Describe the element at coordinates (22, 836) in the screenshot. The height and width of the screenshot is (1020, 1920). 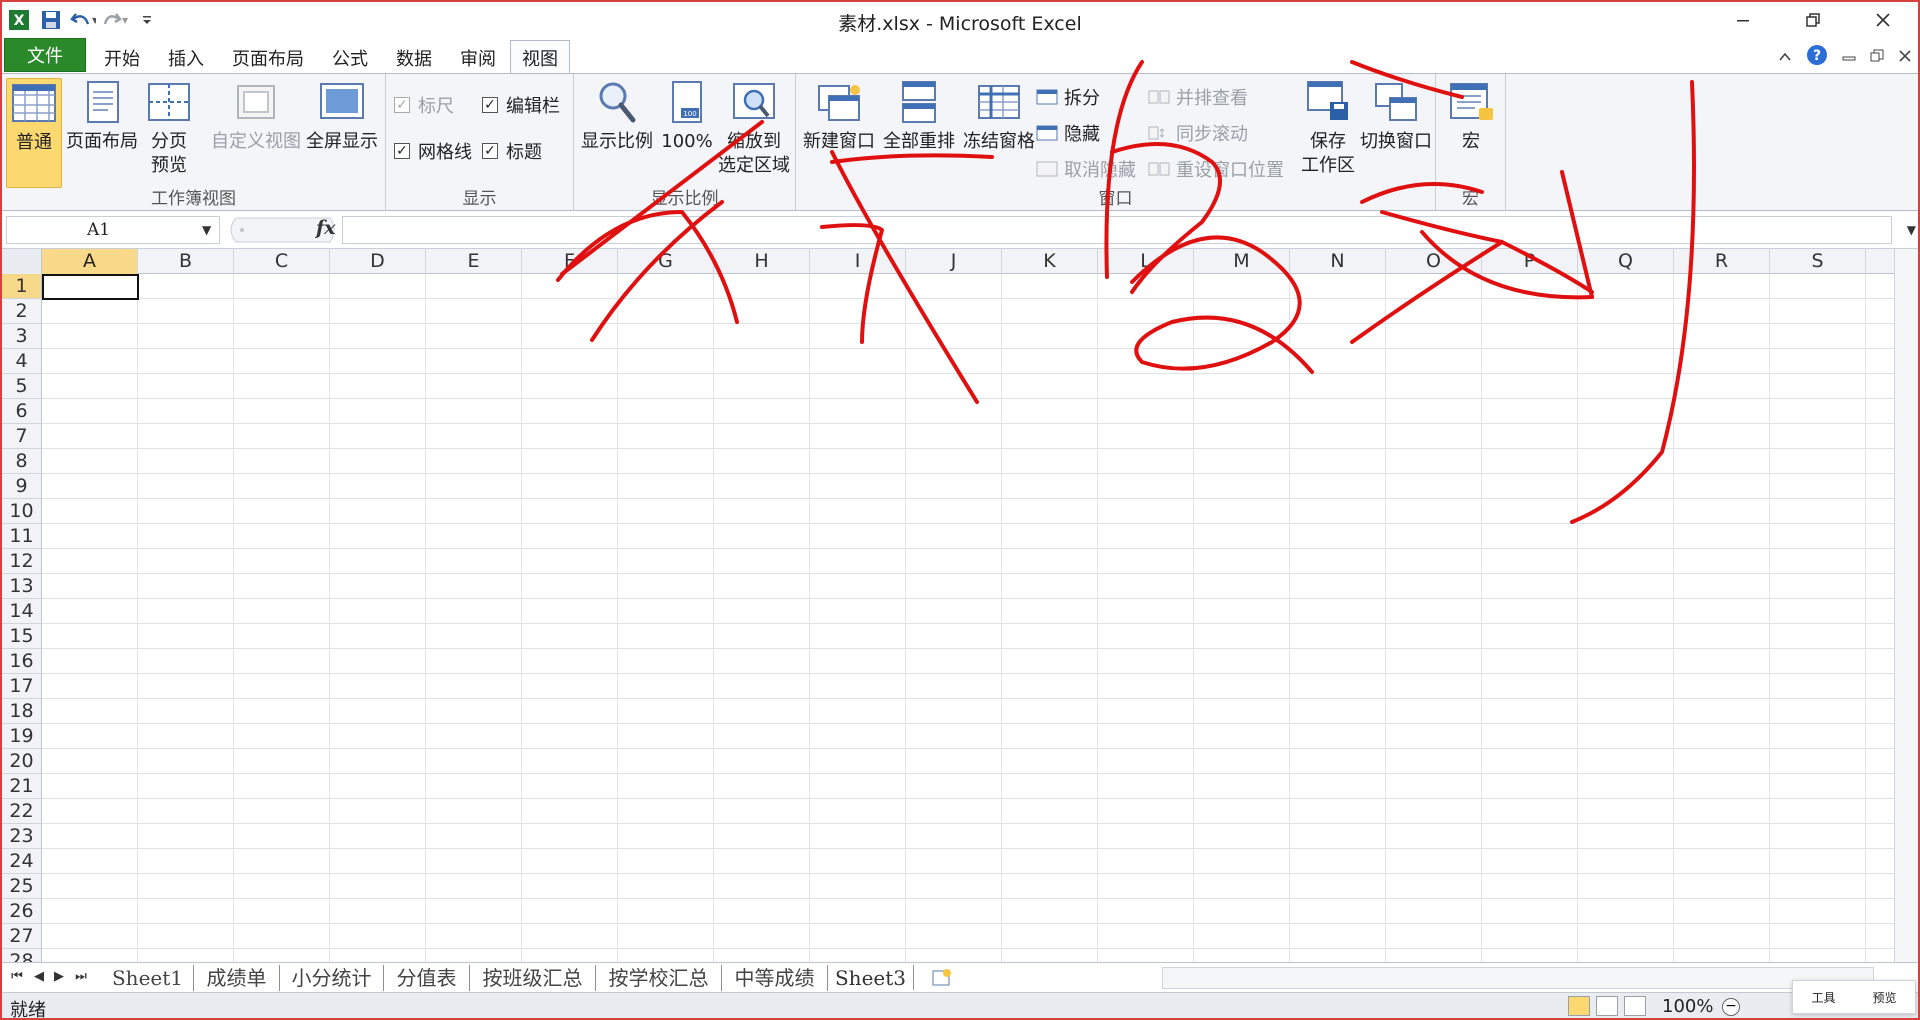
I see `row-header-23: 23` at that location.